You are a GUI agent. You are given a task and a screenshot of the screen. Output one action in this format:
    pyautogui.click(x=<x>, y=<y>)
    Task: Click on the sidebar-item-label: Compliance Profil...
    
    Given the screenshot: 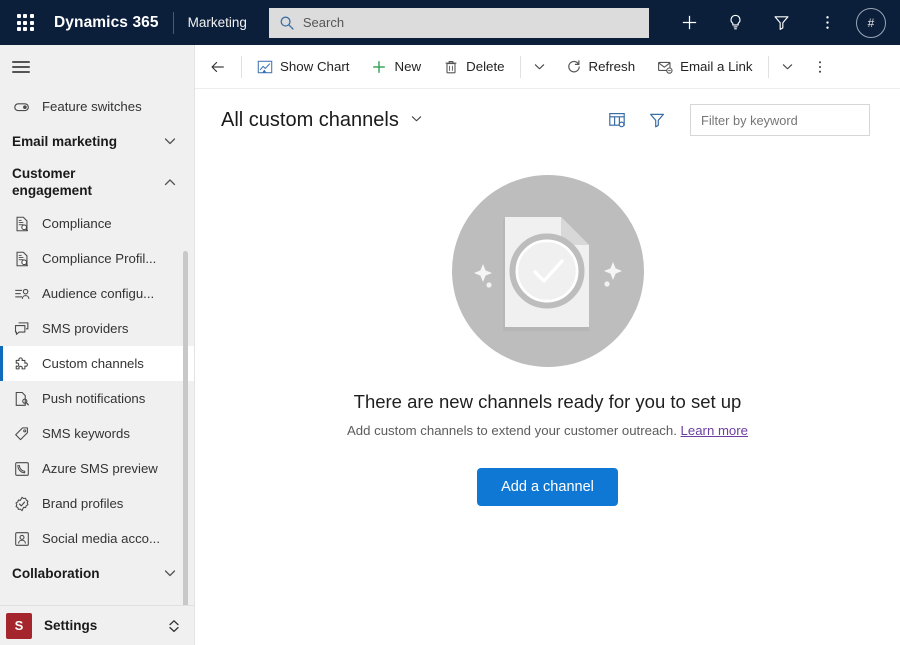 What is the action you would take?
    pyautogui.click(x=99, y=258)
    